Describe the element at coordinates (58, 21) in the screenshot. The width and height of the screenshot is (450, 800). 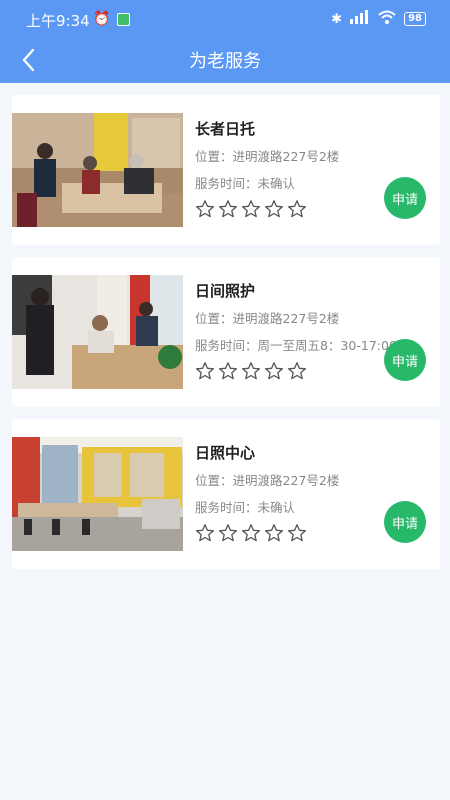
I see `status-time: 上午9:34` at that location.